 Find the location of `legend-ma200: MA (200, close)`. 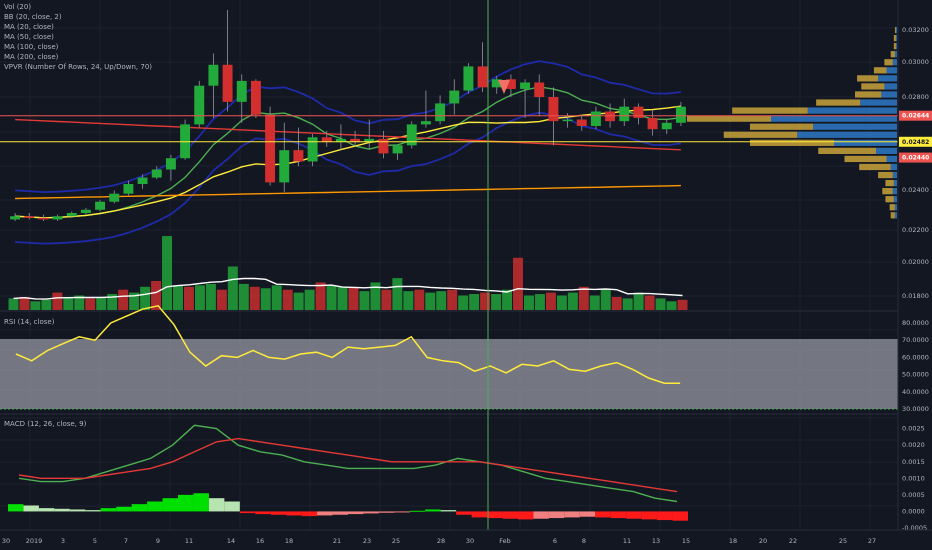

legend-ma200: MA (200, close) is located at coordinates (31, 57).